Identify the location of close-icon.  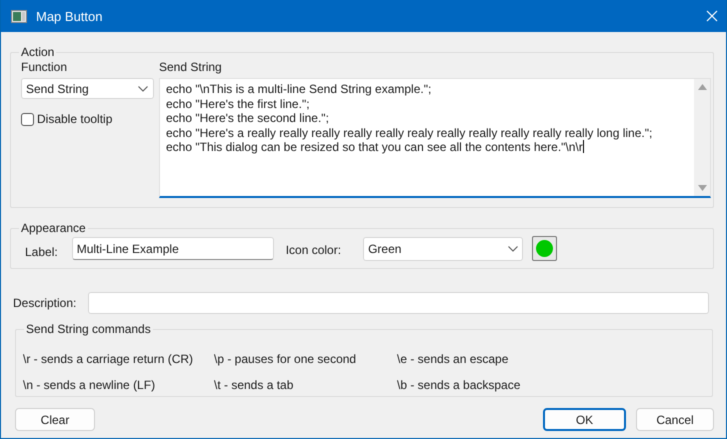
(712, 16).